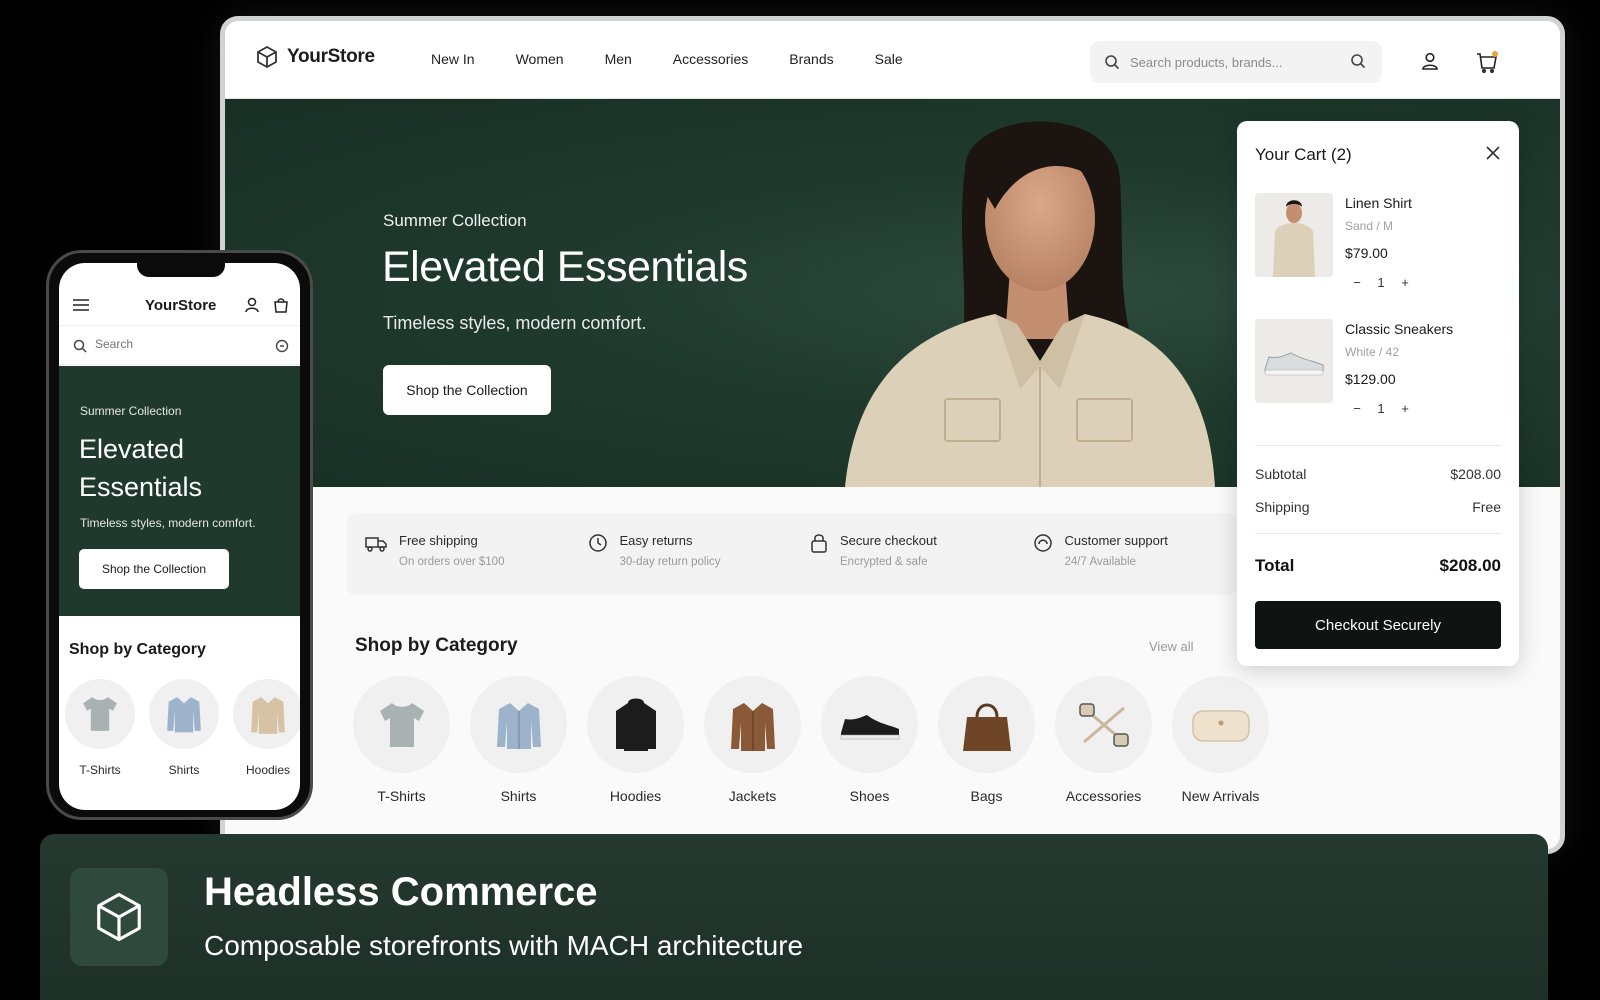  I want to click on checkout-button: Checkout Securely, so click(1378, 625).